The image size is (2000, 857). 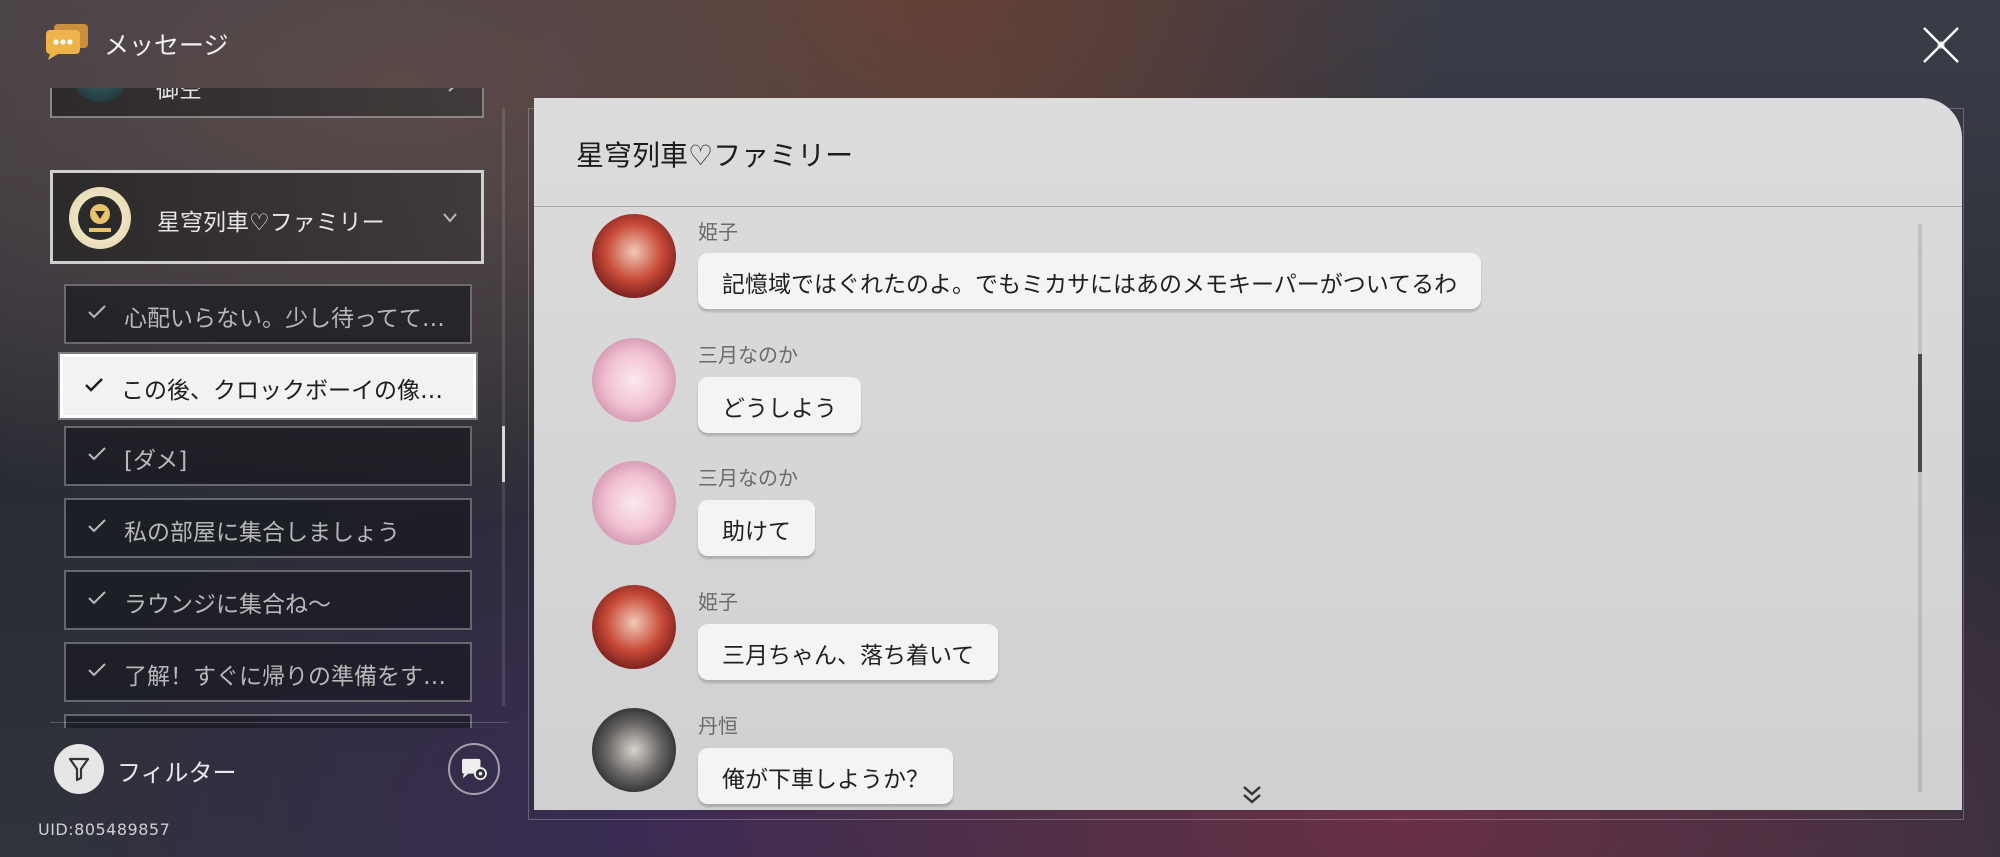 I want to click on left-scrollbar, so click(x=503, y=407).